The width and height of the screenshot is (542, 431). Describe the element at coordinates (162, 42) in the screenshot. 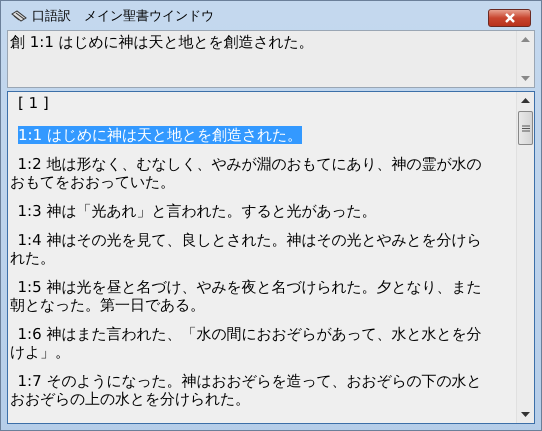

I see `verse-reference: 創 1:1 はじめに神は天と地とを創造された。` at that location.